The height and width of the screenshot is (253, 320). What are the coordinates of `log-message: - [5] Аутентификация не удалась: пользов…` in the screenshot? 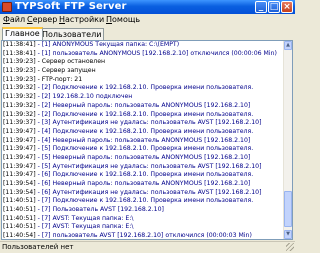 It's located at (148, 166).